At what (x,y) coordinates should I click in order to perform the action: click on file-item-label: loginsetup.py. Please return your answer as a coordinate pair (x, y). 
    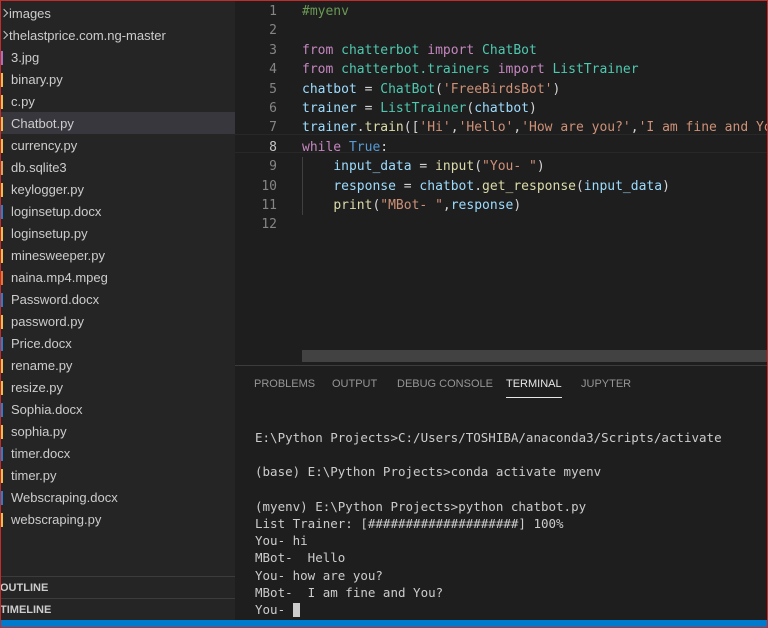
    Looking at the image, I should click on (49, 233).